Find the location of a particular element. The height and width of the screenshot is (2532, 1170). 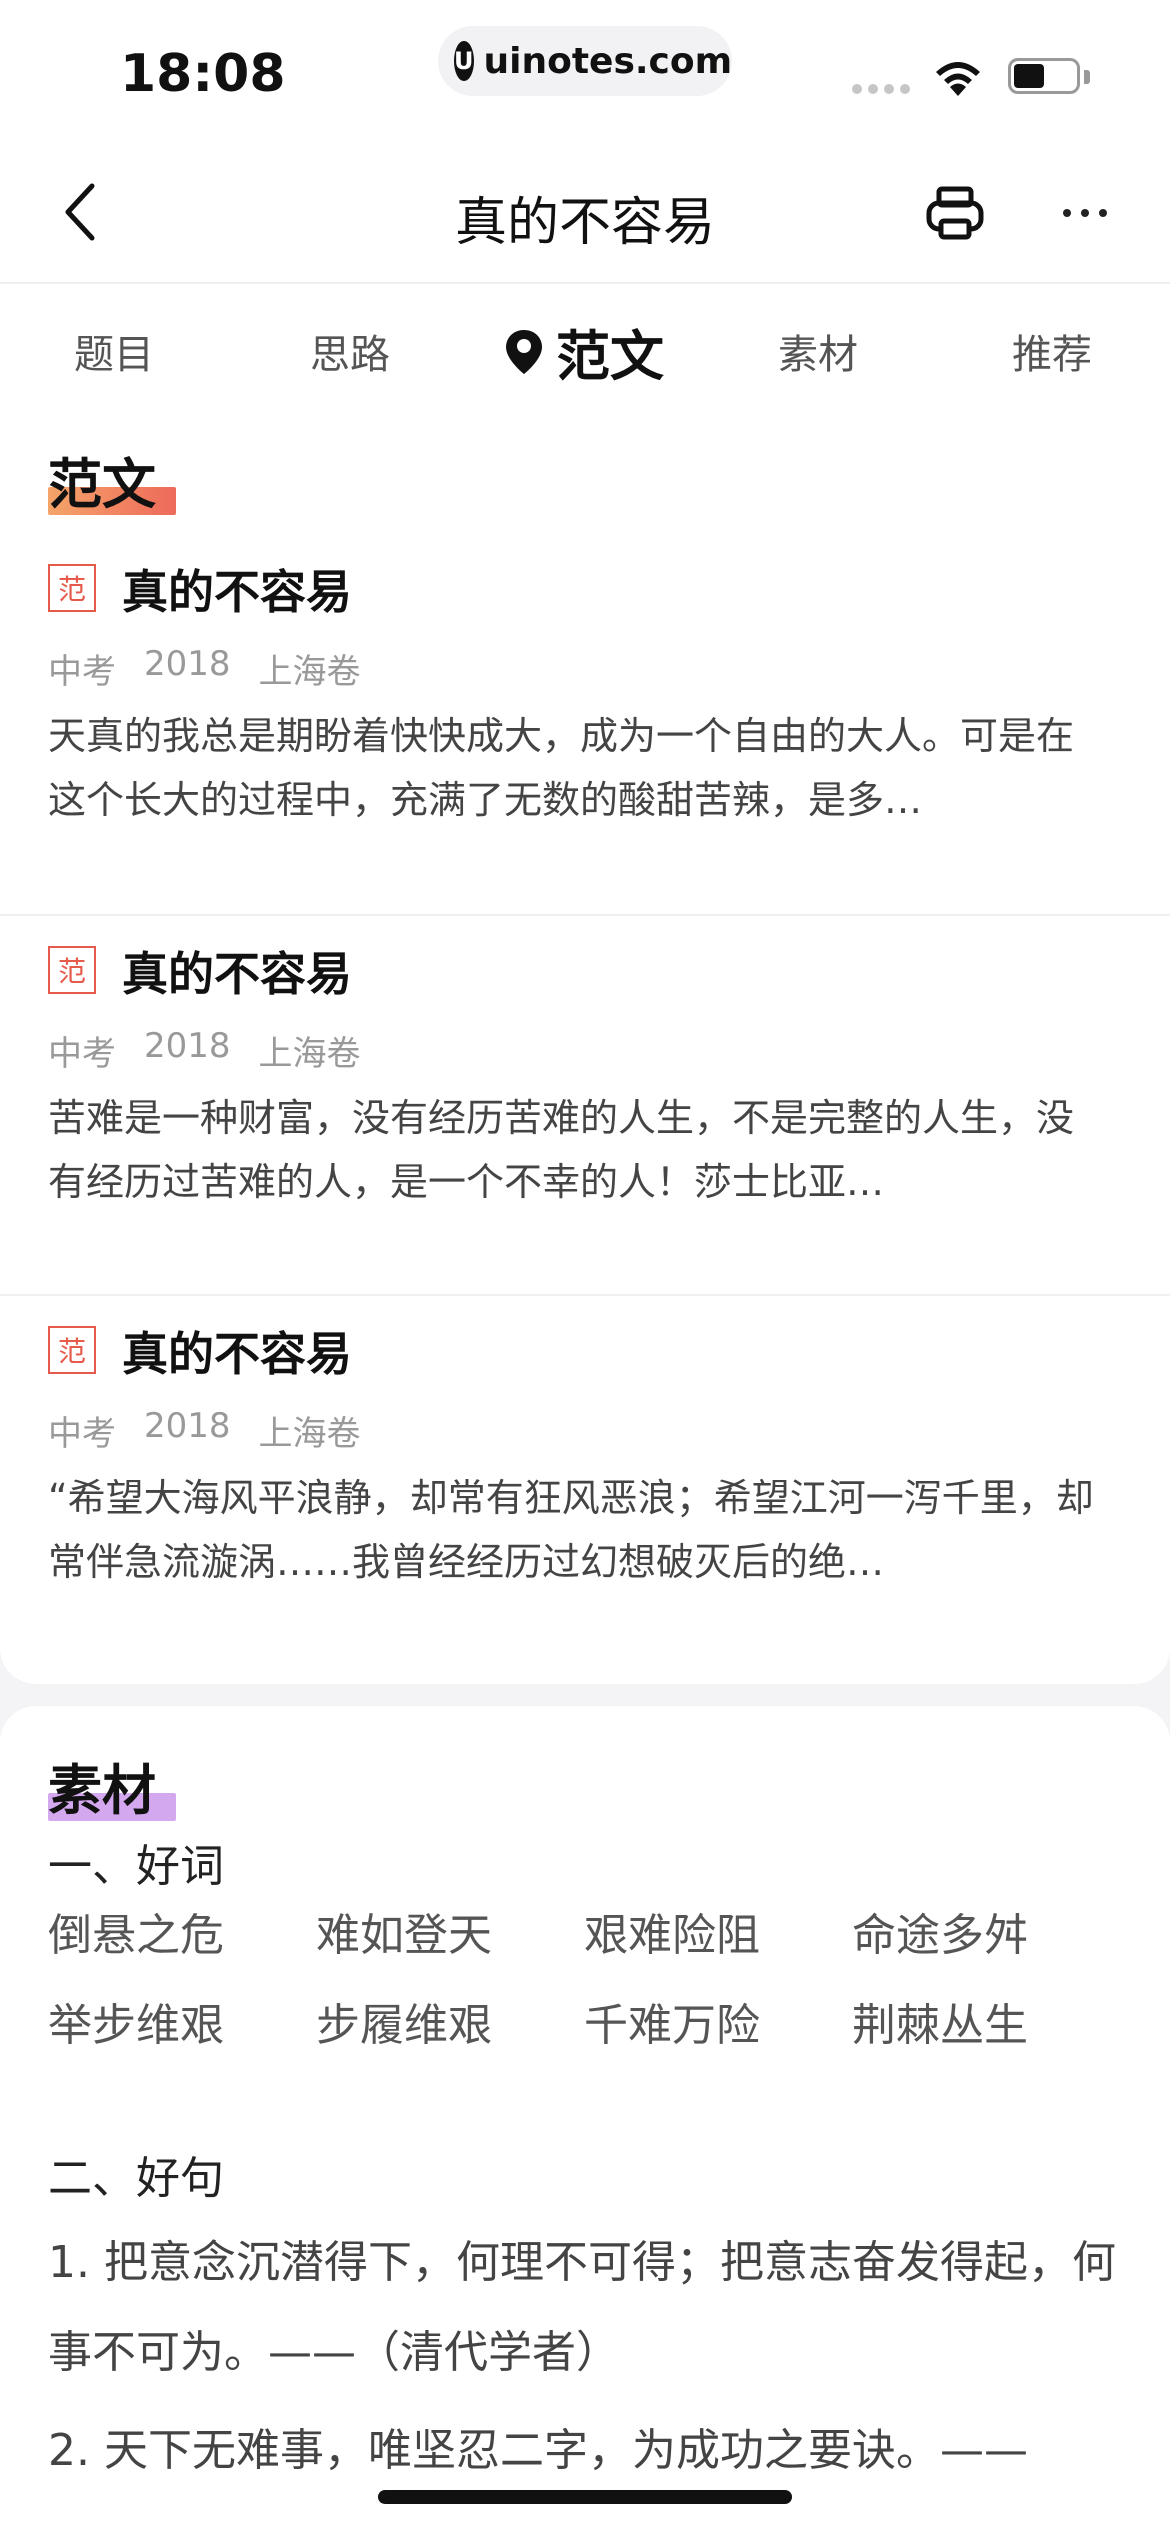

good-word: 难如登天 is located at coordinates (404, 1935).